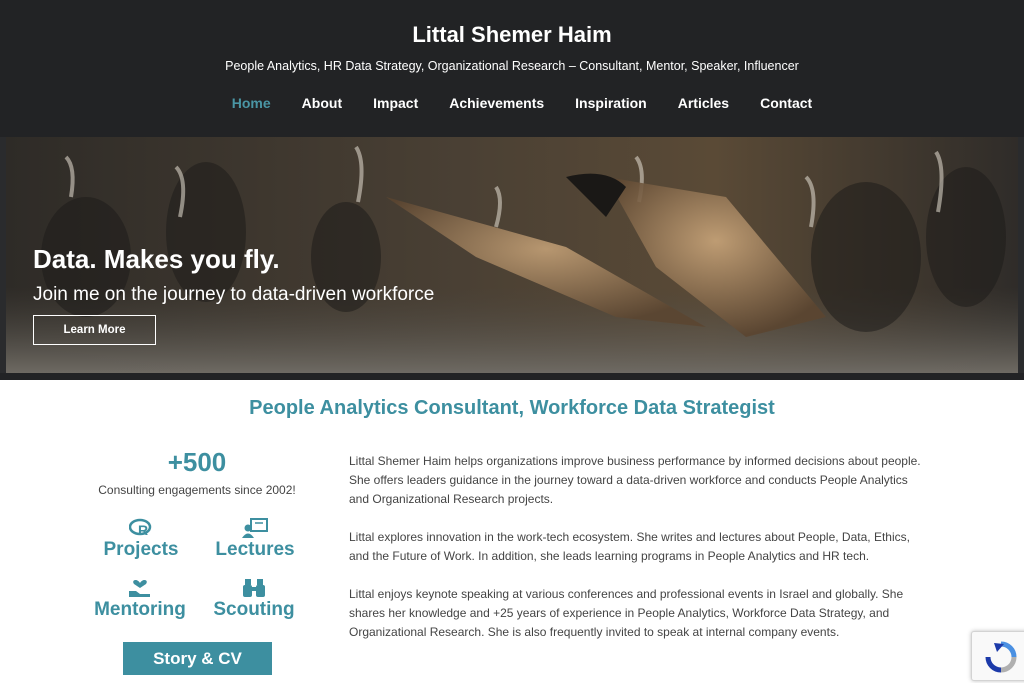  What do you see at coordinates (255, 528) in the screenshot?
I see `presenter-icon` at bounding box center [255, 528].